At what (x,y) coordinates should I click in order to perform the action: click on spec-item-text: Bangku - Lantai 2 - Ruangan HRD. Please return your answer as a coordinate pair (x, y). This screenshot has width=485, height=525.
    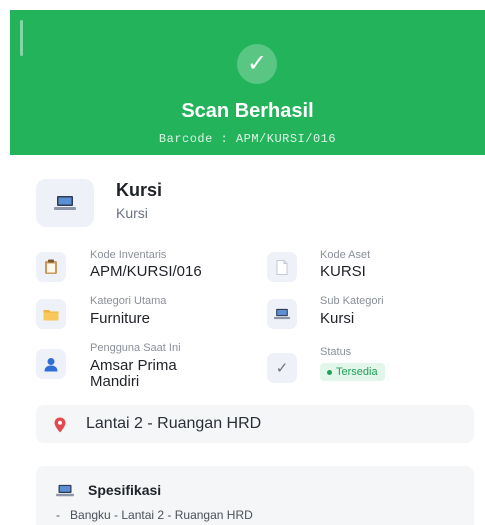
    Looking at the image, I should click on (161, 515).